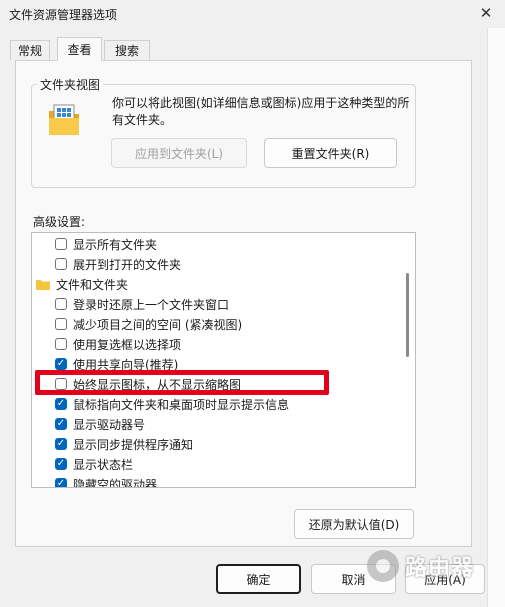  I want to click on reset-folders-button: 重置文件夹(R), so click(330, 153).